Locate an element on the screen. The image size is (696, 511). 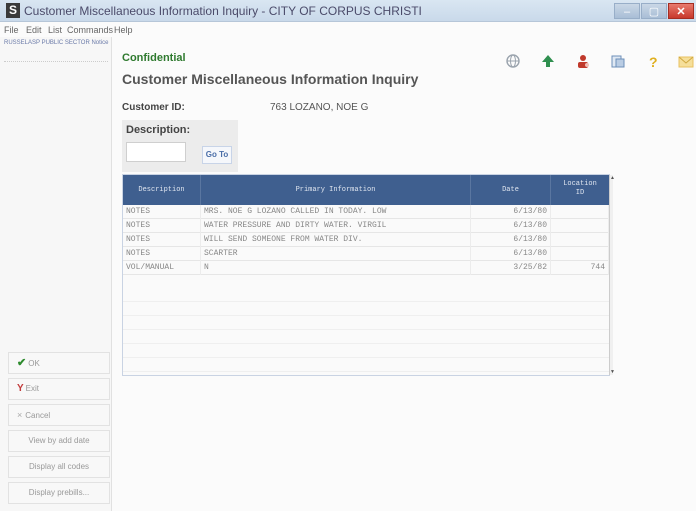
arrow-up-icon is located at coordinates (548, 61).